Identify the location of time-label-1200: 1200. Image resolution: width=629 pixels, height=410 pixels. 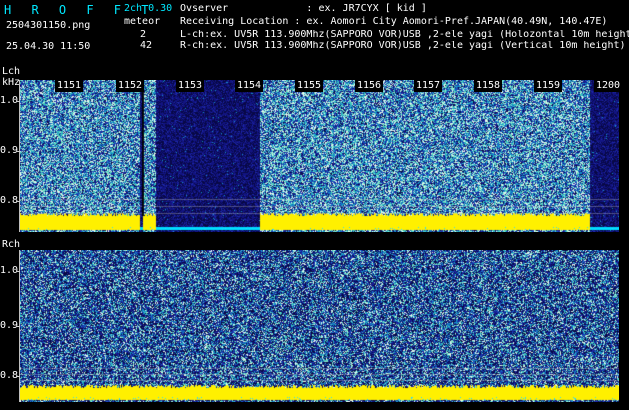
(608, 86).